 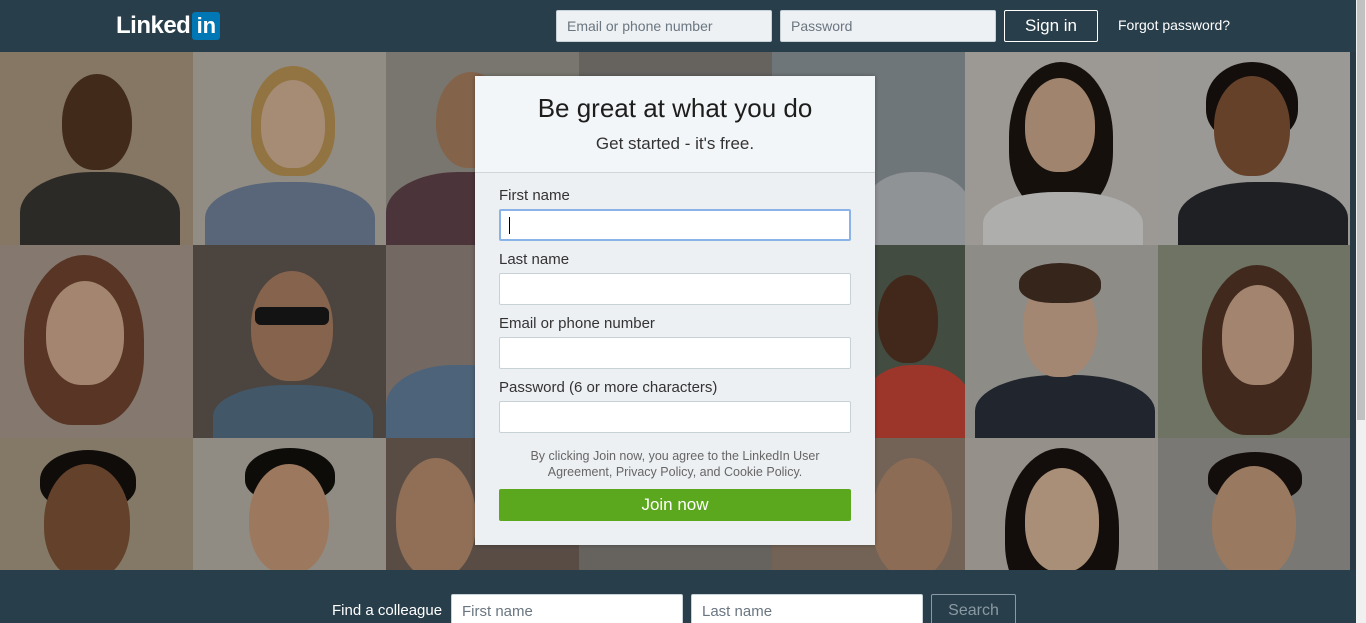 I want to click on join-now-button: Join now, so click(x=675, y=505).